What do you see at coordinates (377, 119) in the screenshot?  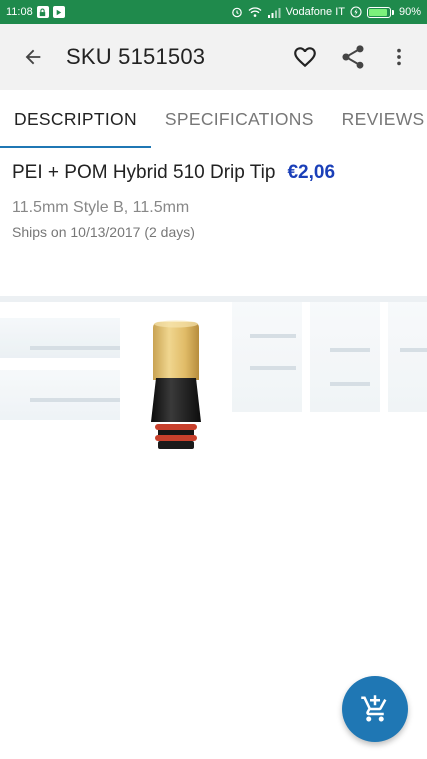 I see `tab-reviews: REVIEWS (` at bounding box center [377, 119].